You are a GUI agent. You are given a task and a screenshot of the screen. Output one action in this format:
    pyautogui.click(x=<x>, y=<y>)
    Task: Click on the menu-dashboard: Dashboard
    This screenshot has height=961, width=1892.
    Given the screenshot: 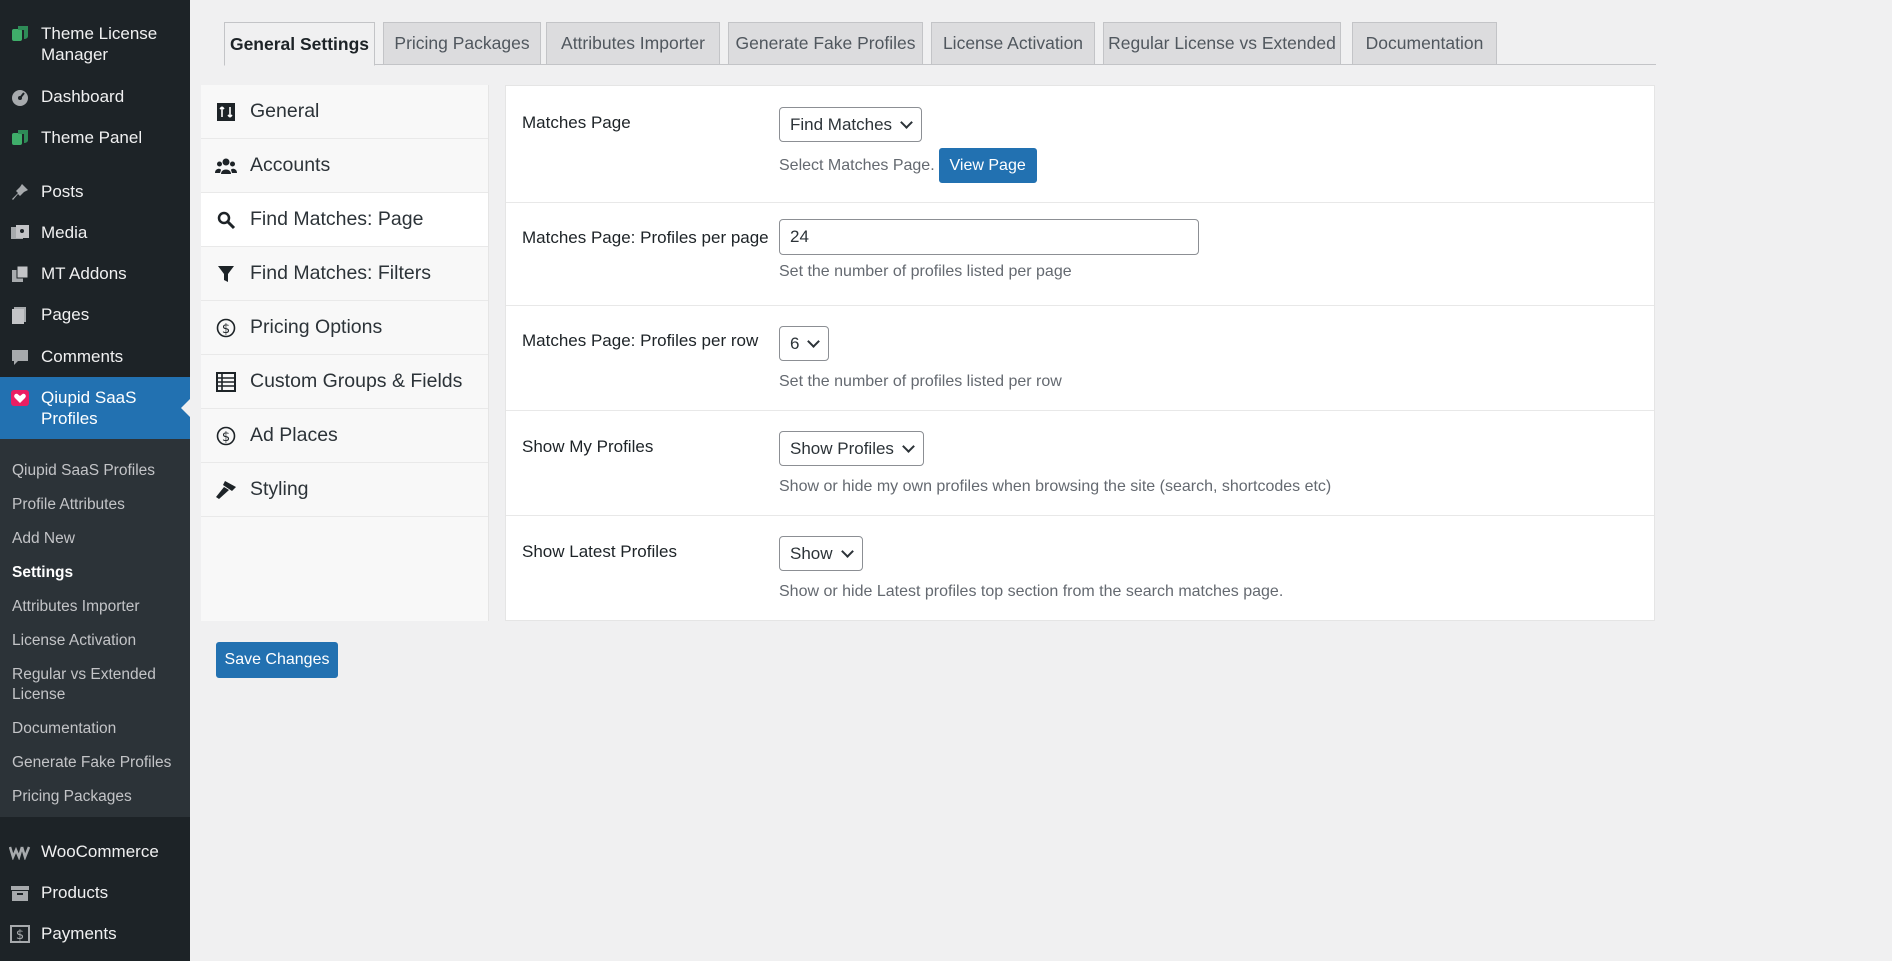 What is the action you would take?
    pyautogui.click(x=95, y=96)
    